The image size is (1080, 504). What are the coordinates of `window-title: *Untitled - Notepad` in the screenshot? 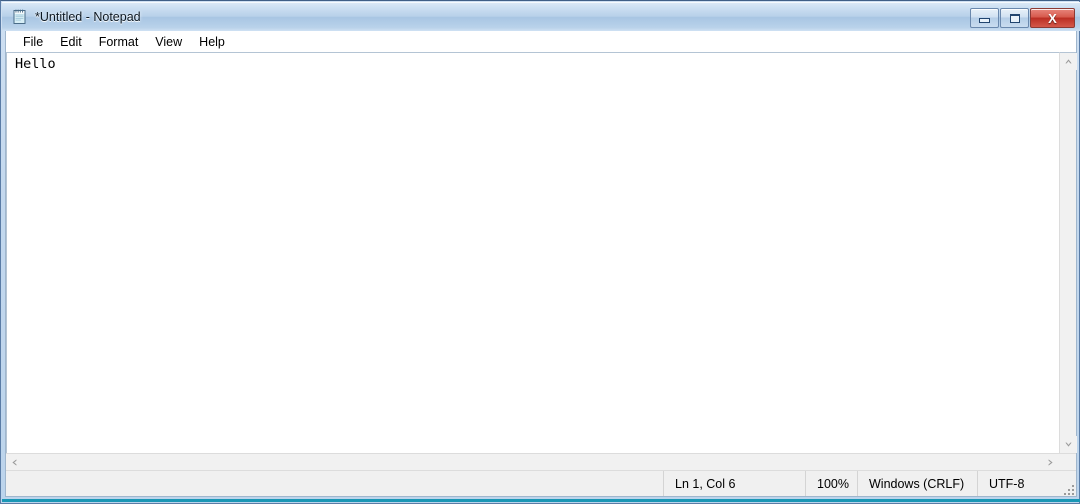 It's located at (88, 16).